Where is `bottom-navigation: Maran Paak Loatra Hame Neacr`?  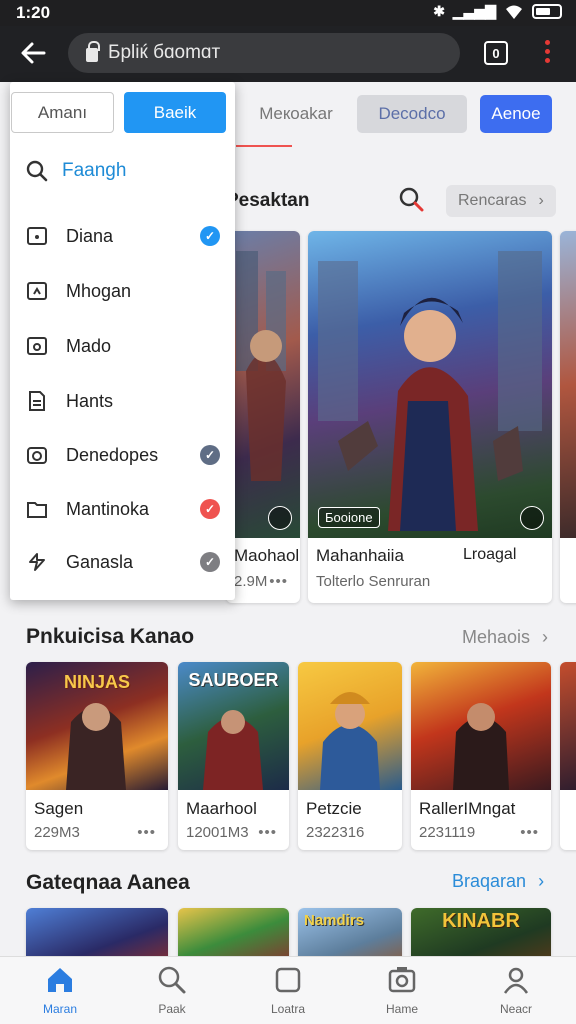 bottom-navigation: Maran Paak Loatra Hame Neacr is located at coordinates (288, 990).